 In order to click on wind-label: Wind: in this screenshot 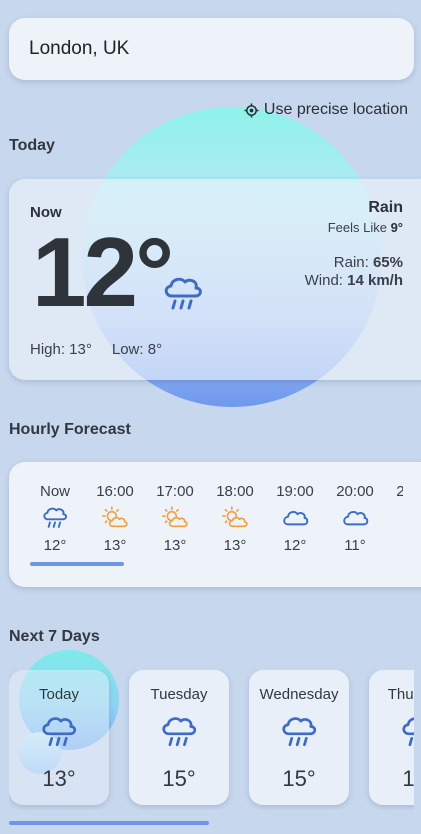, I will do `click(323, 280)`.